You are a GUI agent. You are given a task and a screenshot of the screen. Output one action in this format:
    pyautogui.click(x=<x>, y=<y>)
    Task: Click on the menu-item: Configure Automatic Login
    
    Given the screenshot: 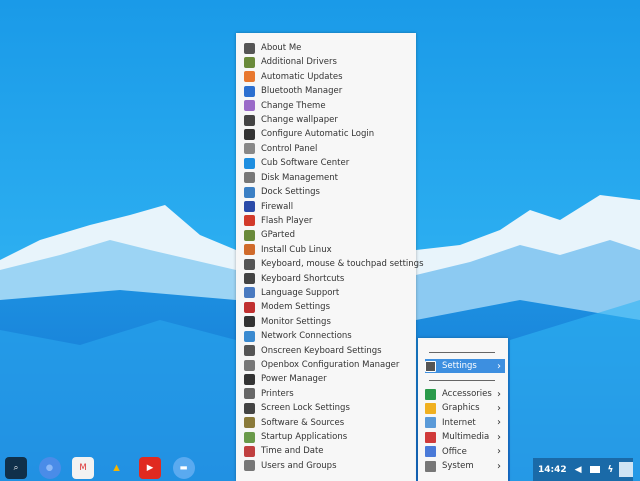 What is the action you would take?
    pyautogui.click(x=328, y=134)
    